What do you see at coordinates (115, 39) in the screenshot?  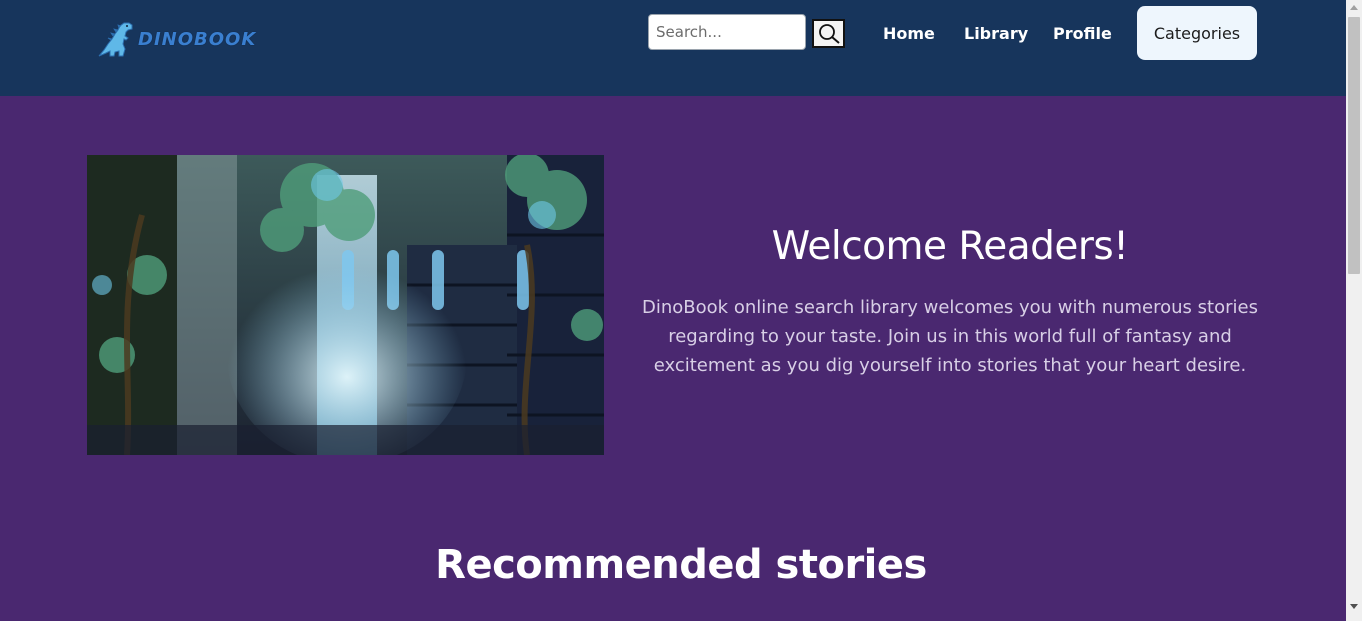 I see `dinosaur-icon` at bounding box center [115, 39].